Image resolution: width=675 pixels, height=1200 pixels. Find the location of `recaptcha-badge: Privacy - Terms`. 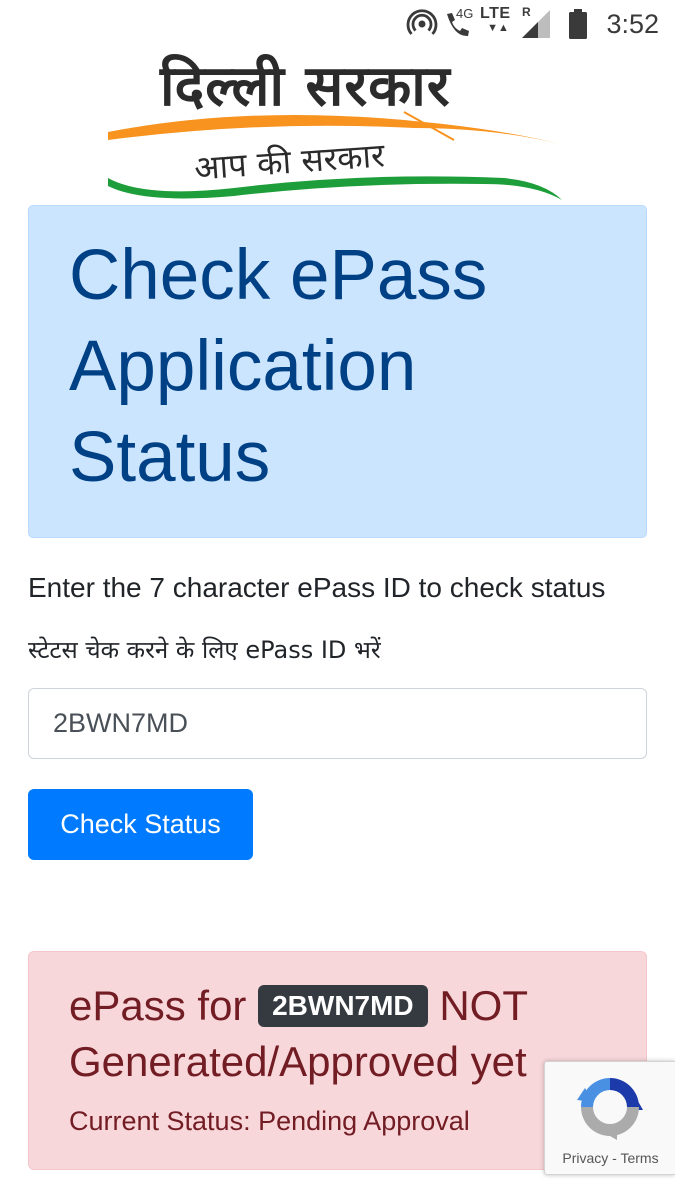

recaptcha-badge: Privacy - Terms is located at coordinates (609, 1118).